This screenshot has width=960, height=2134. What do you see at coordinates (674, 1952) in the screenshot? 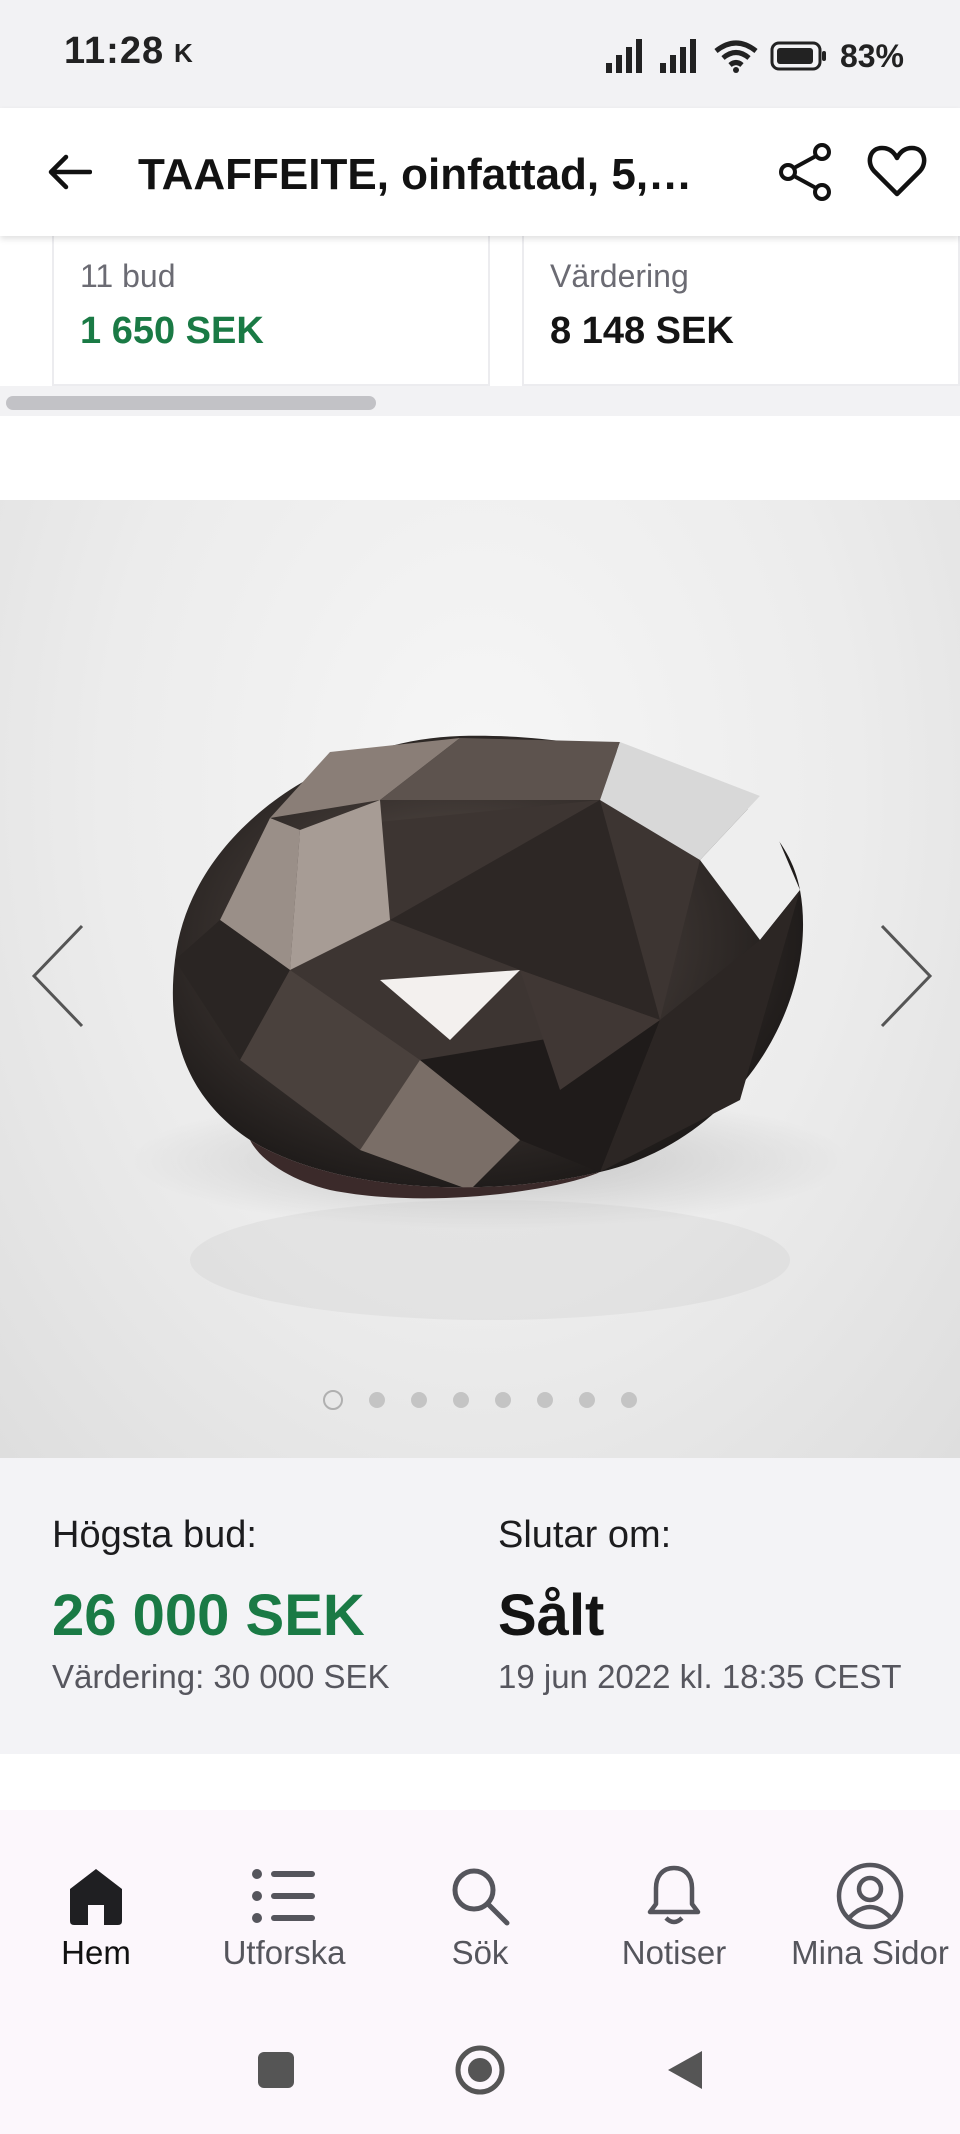
I see `nav-label-notifications: Notiser` at bounding box center [674, 1952].